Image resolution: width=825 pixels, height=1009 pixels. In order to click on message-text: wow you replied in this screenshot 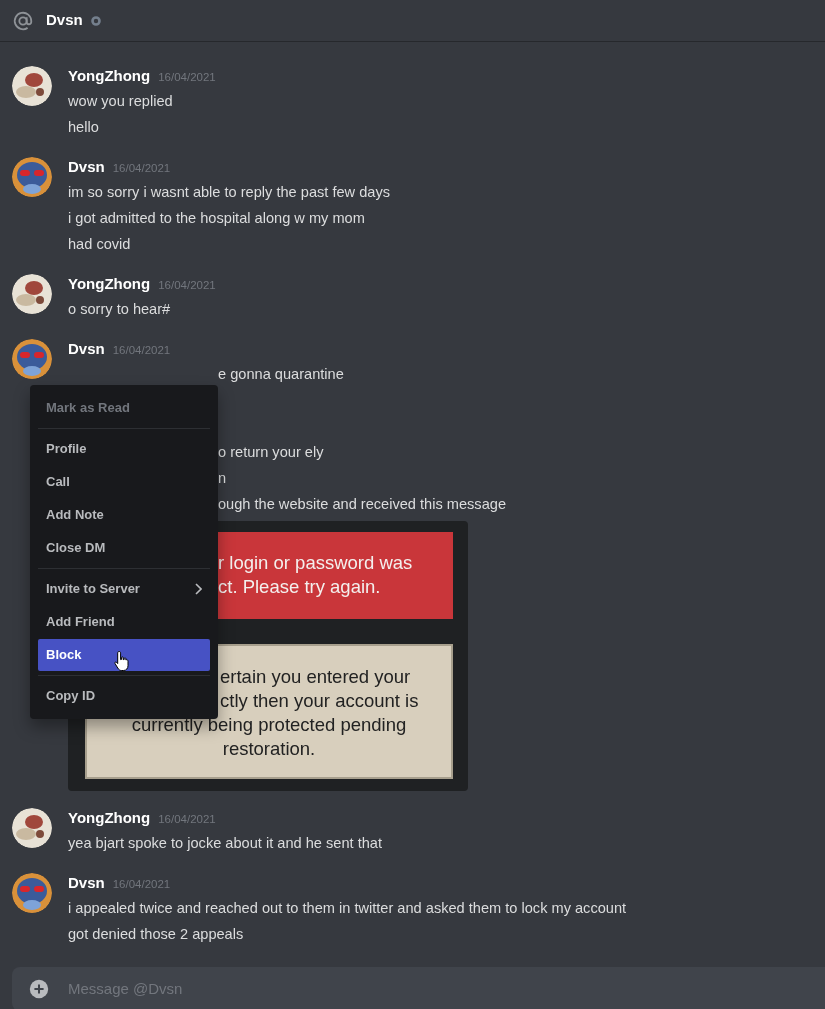, I will do `click(121, 101)`.